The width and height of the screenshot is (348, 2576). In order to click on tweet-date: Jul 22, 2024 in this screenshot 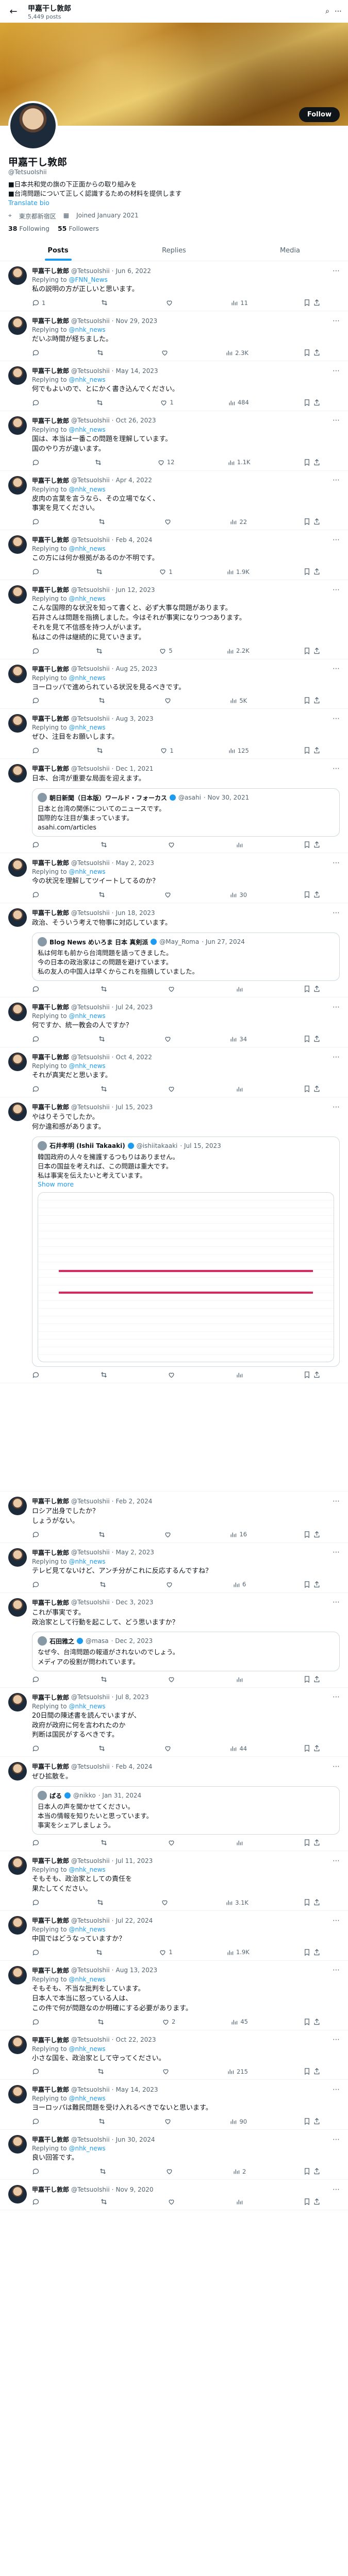, I will do `click(134, 1920)`.